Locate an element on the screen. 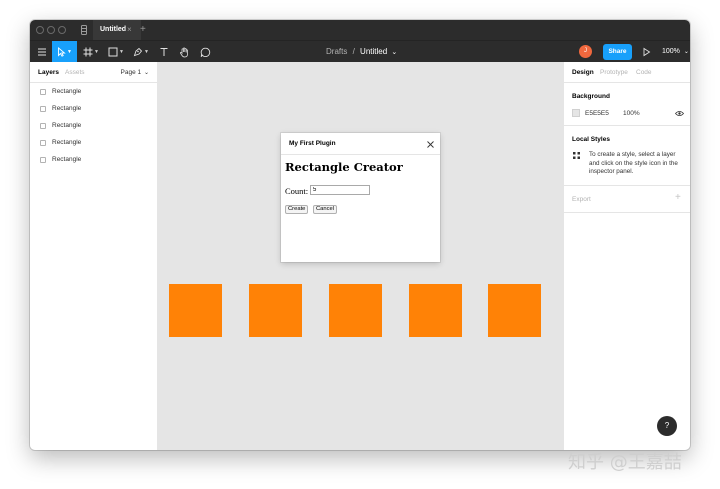 The width and height of the screenshot is (720, 489). count-label: Count: is located at coordinates (297, 191).